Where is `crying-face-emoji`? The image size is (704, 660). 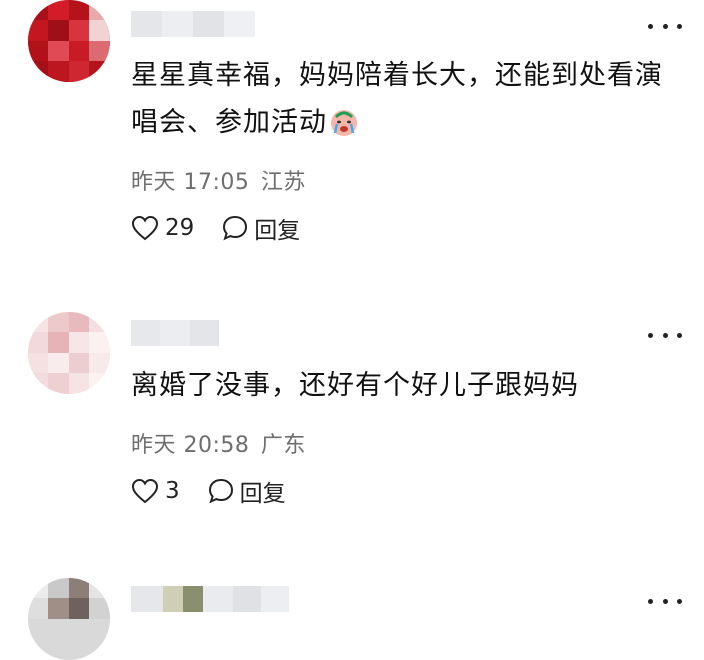
crying-face-emoji is located at coordinates (344, 128).